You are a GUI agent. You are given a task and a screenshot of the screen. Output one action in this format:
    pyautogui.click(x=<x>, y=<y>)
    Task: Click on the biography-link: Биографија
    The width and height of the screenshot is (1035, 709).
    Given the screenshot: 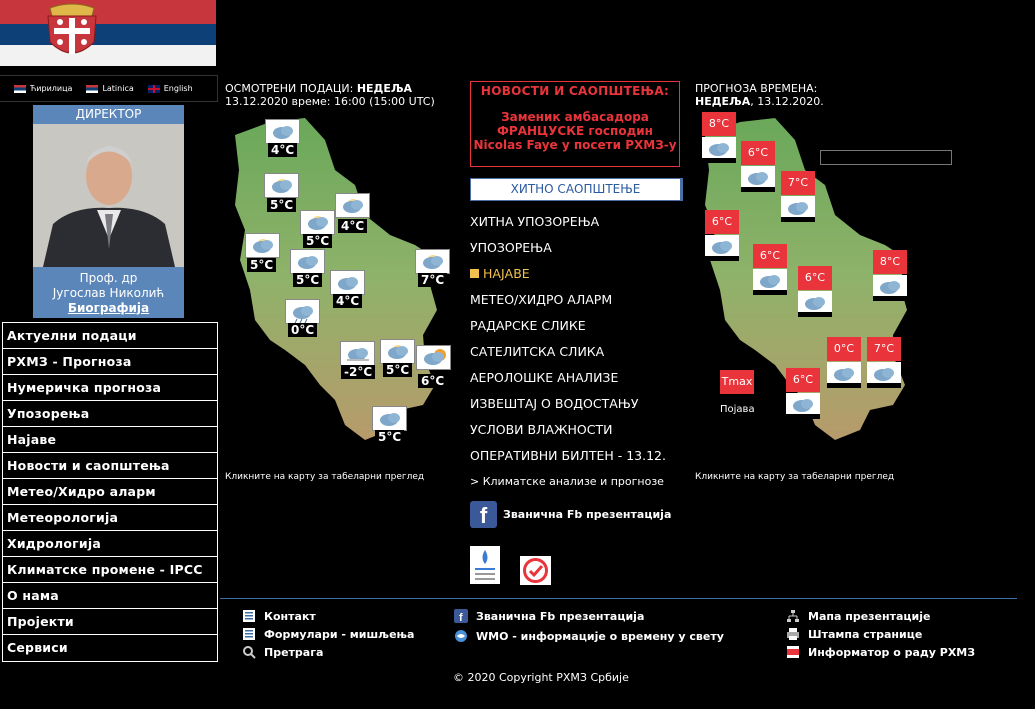 What is the action you would take?
    pyautogui.click(x=108, y=308)
    